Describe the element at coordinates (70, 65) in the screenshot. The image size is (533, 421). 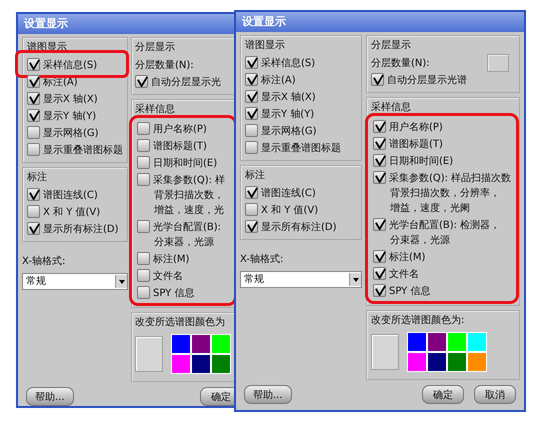
I see `checkbox-label: 采样信息(S)` at that location.